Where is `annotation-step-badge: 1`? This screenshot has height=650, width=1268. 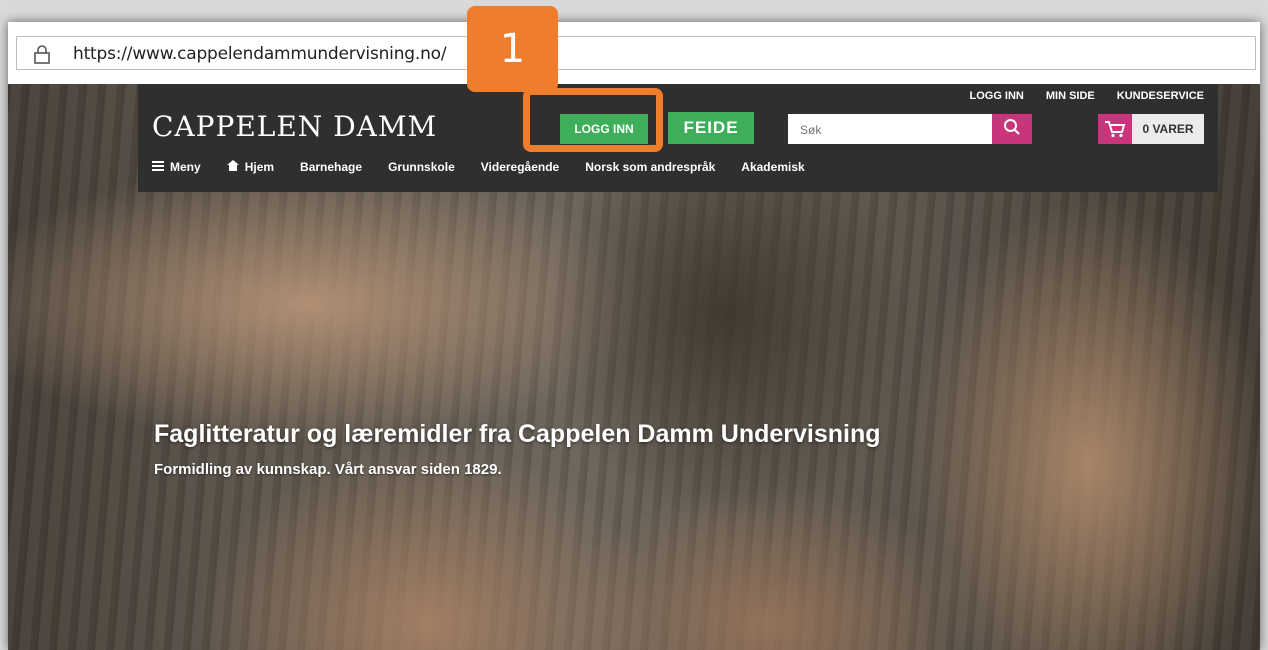 annotation-step-badge: 1 is located at coordinates (512, 49).